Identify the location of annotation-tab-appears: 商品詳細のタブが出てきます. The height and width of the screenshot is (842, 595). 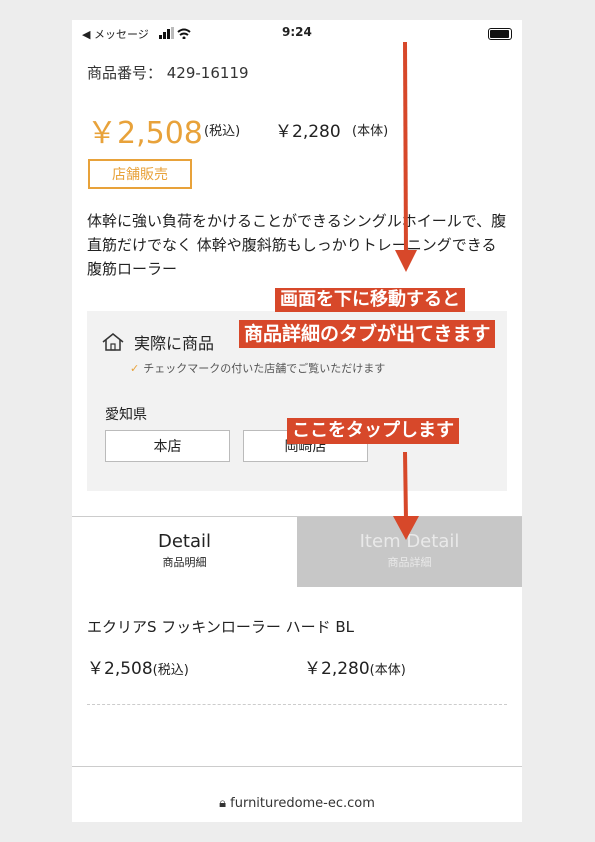
(367, 334).